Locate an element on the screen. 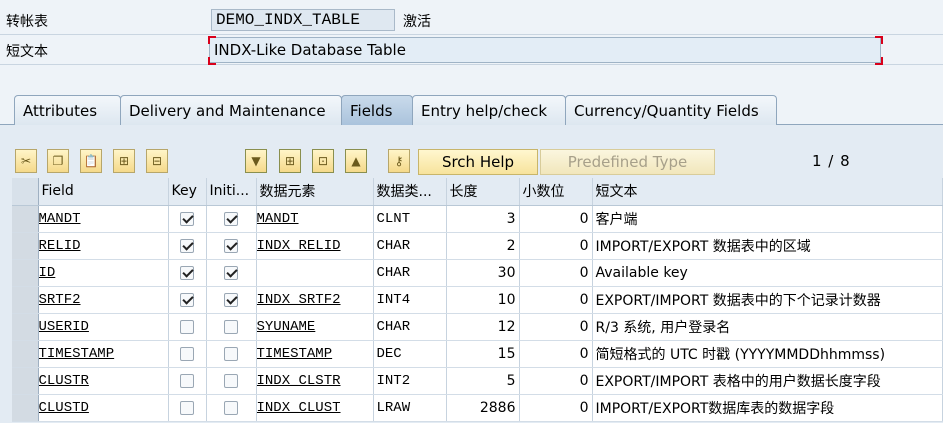 Image resolution: width=943 pixels, height=423 pixels. data-type-cell: LRAW is located at coordinates (410, 408).